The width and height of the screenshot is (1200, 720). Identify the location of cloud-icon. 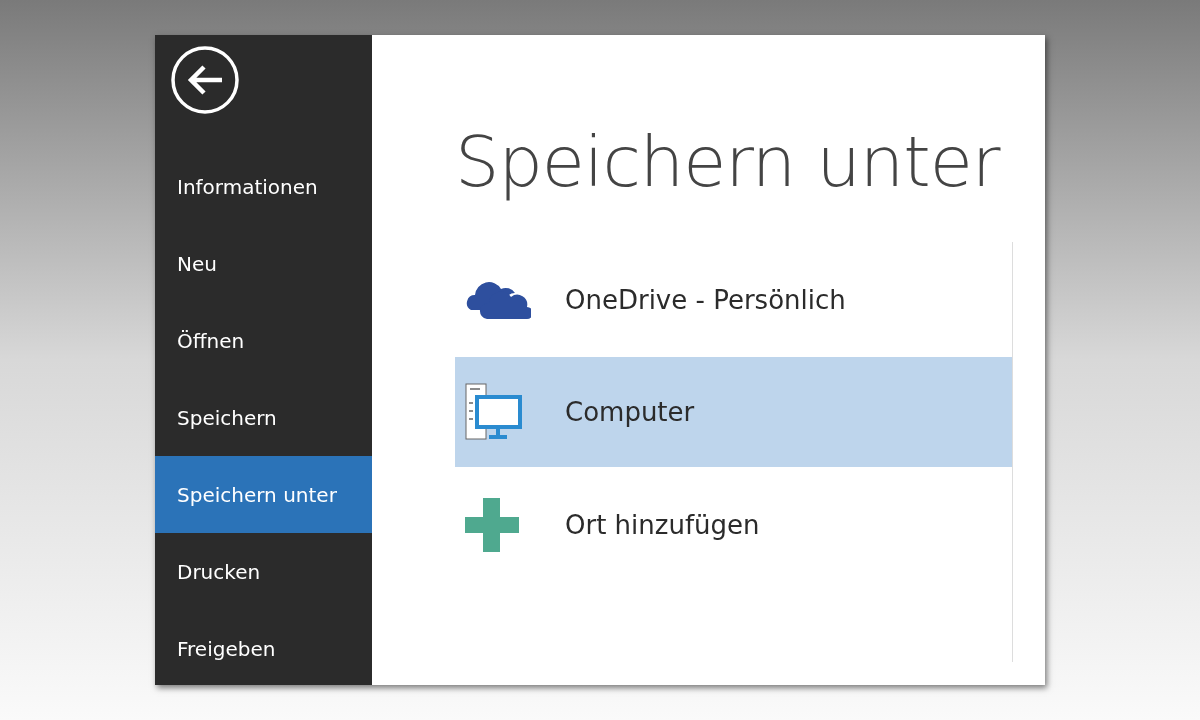
(498, 299).